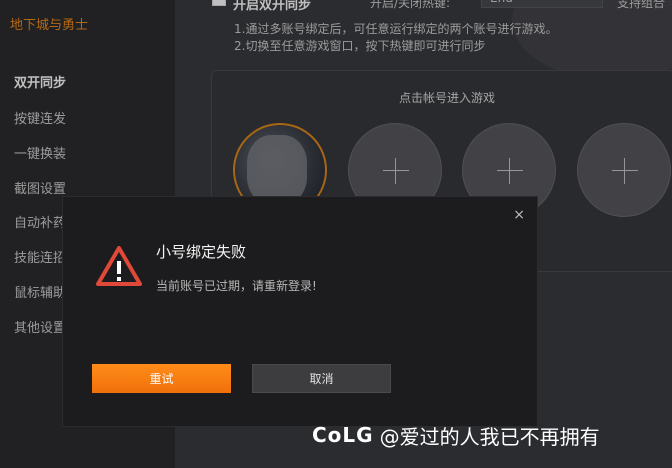 The width and height of the screenshot is (672, 468). What do you see at coordinates (119, 266) in the screenshot?
I see `warning-icon` at bounding box center [119, 266].